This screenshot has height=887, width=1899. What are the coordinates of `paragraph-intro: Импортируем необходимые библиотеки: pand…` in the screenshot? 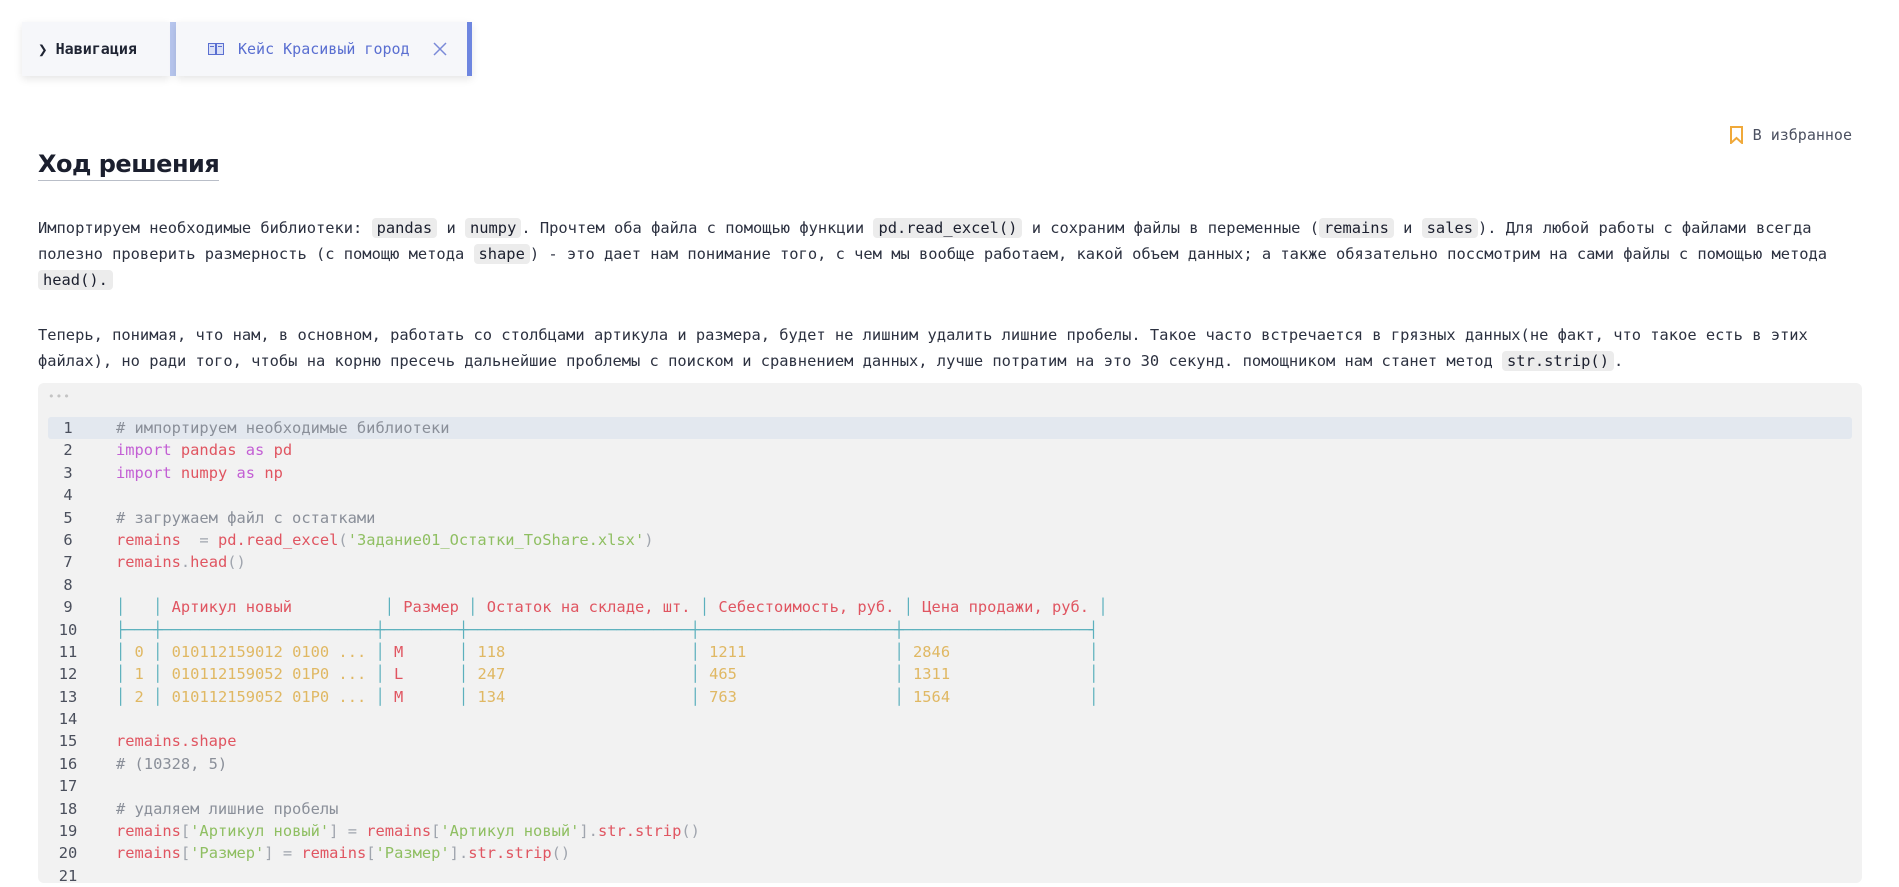 It's located at (933, 254).